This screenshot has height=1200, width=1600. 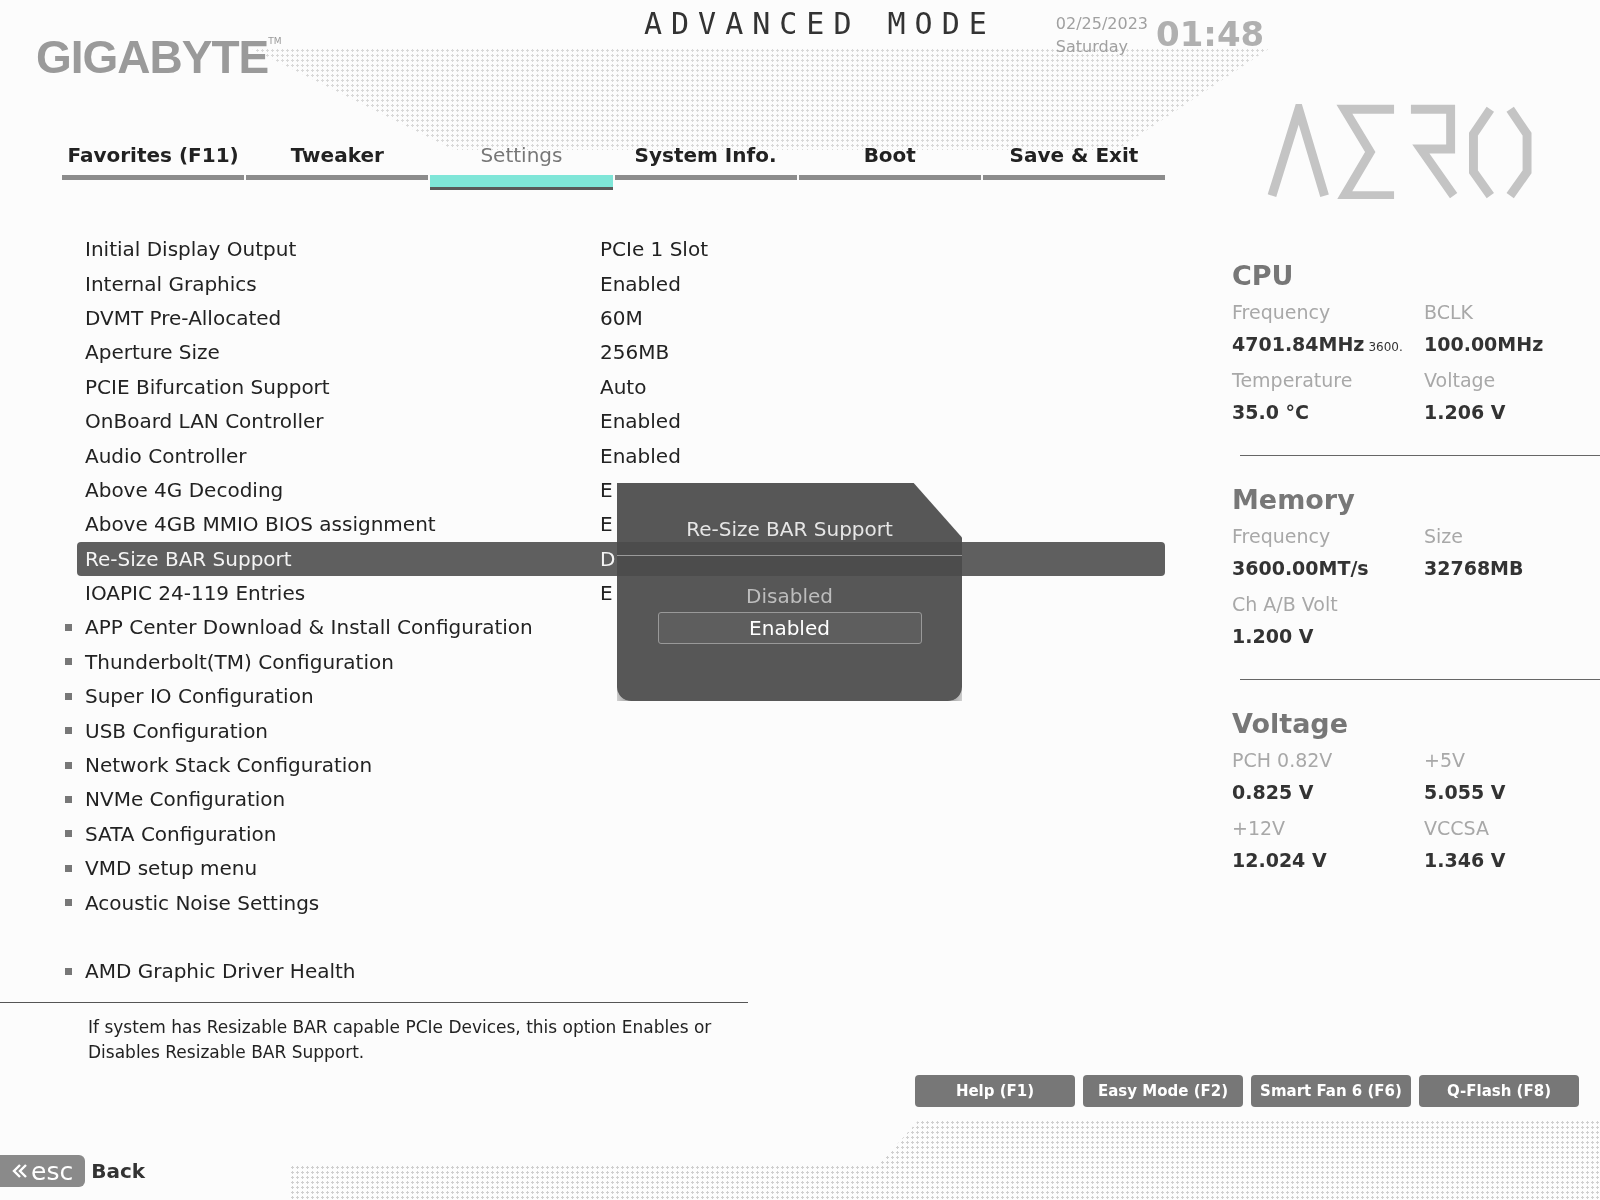 I want to click on help-text: If system has Resizable BAR capable PCIe Devices, this option Enables or Disables Resizable BAR Support., so click(x=374, y=1034).